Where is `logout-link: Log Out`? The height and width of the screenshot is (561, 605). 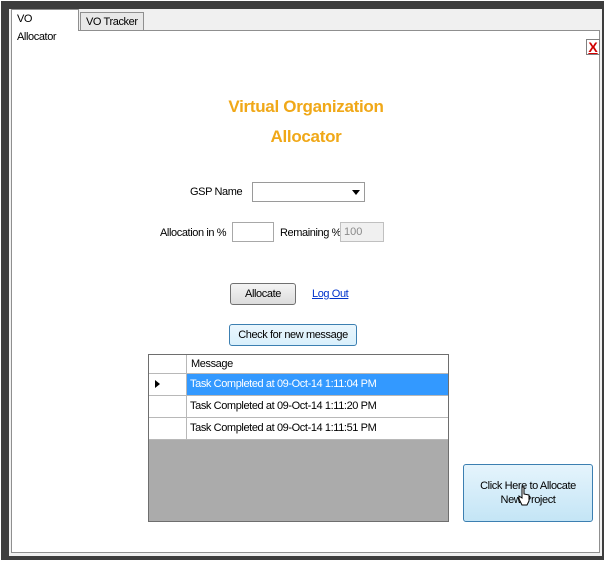 logout-link: Log Out is located at coordinates (330, 294).